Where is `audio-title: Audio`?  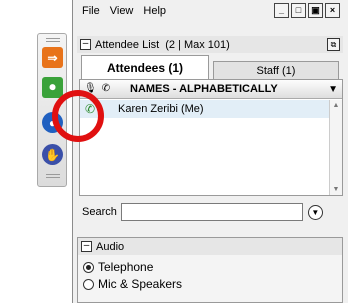
audio-title: Audio is located at coordinates (110, 246).